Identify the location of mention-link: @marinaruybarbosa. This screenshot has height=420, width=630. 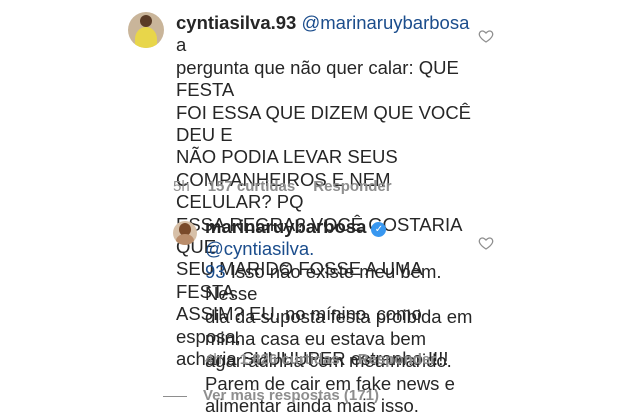
(385, 22).